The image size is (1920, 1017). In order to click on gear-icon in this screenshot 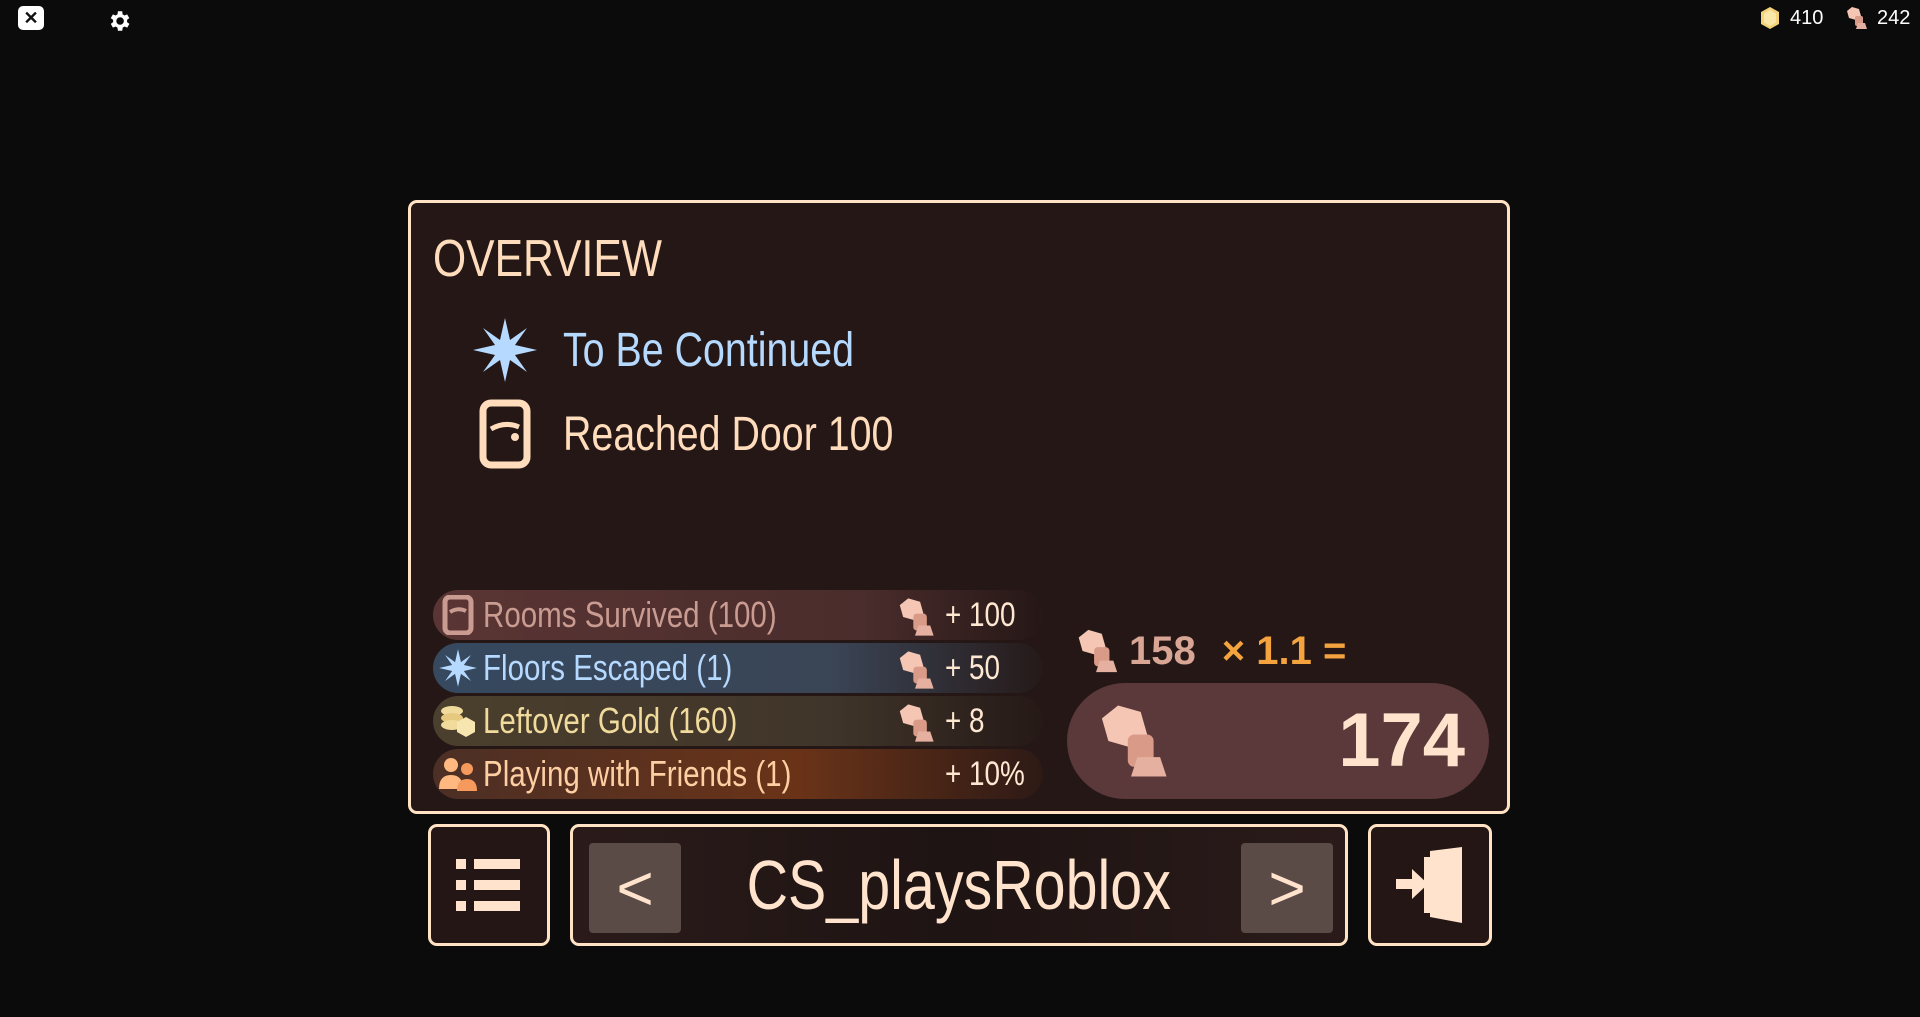, I will do `click(120, 21)`.